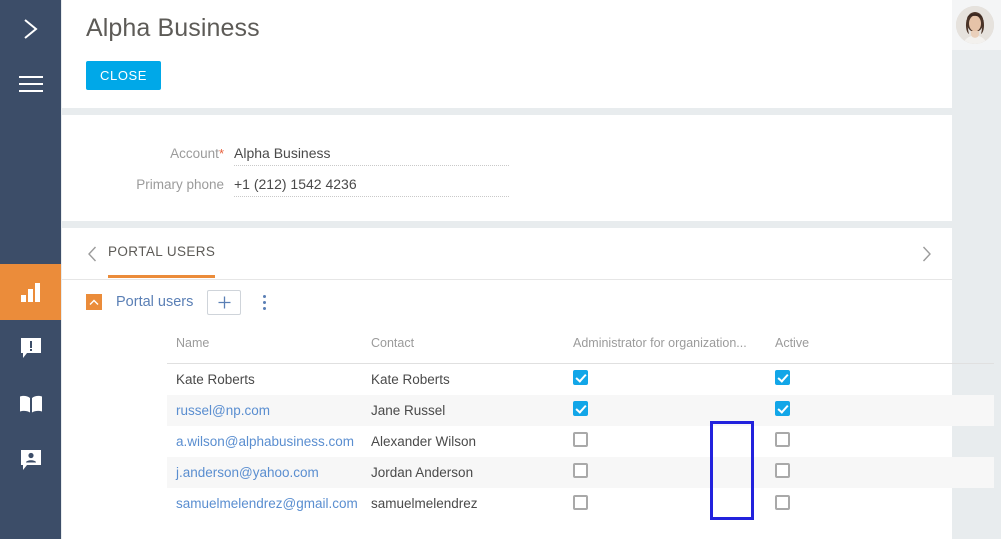 The image size is (1001, 539). I want to click on grid-collapse-button, so click(94, 302).